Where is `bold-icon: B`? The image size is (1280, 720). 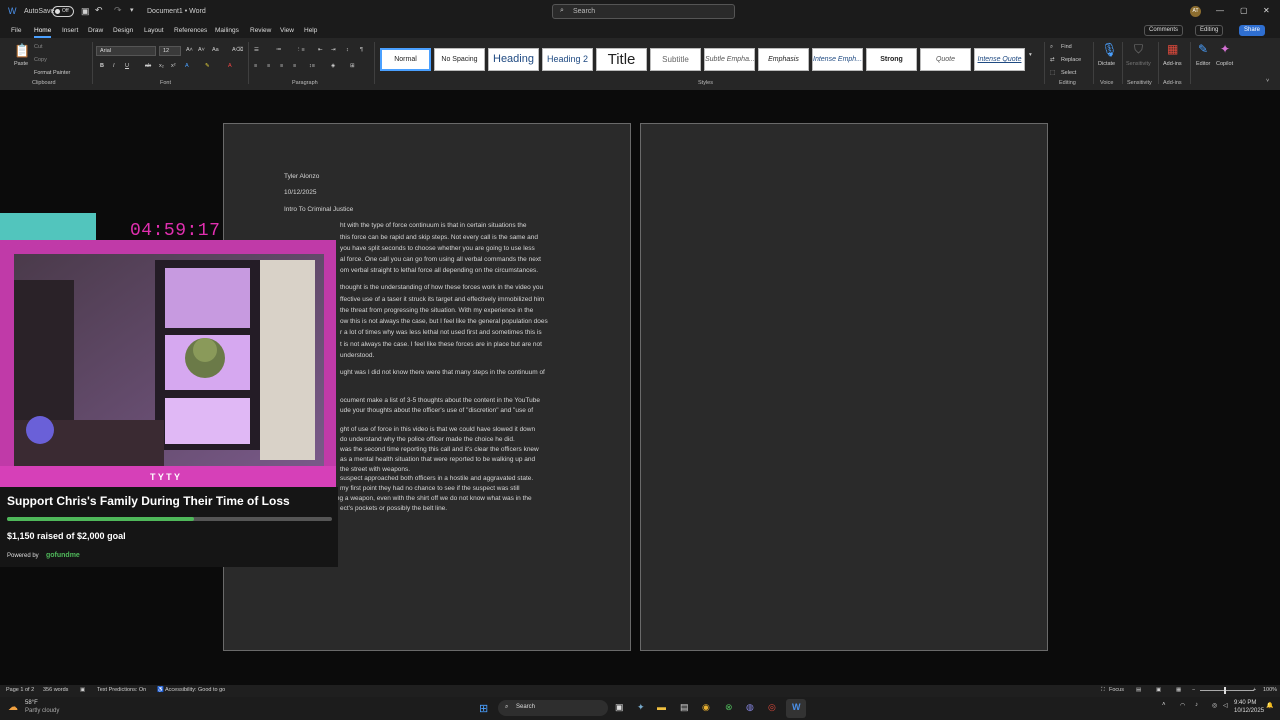
bold-icon: B is located at coordinates (102, 66).